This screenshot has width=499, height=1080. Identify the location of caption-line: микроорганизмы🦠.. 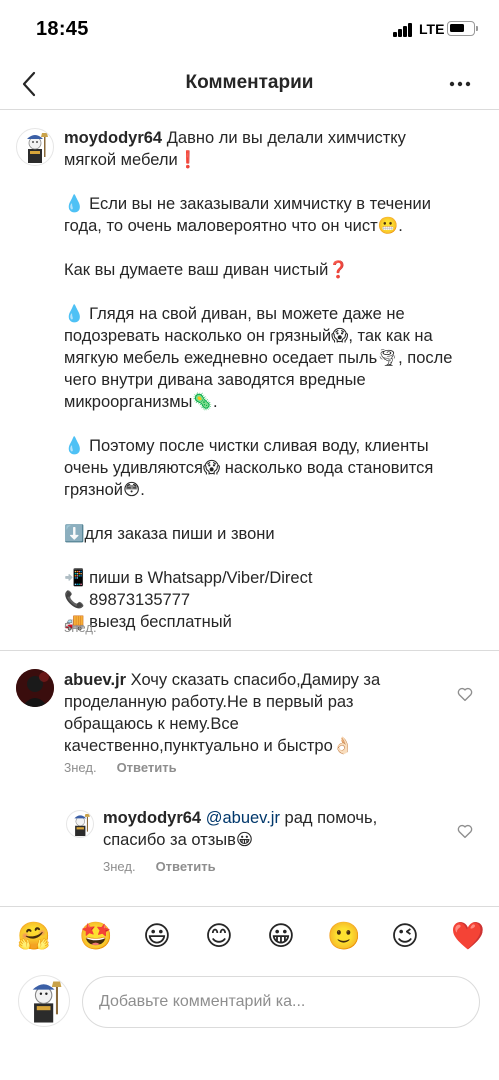
(141, 402).